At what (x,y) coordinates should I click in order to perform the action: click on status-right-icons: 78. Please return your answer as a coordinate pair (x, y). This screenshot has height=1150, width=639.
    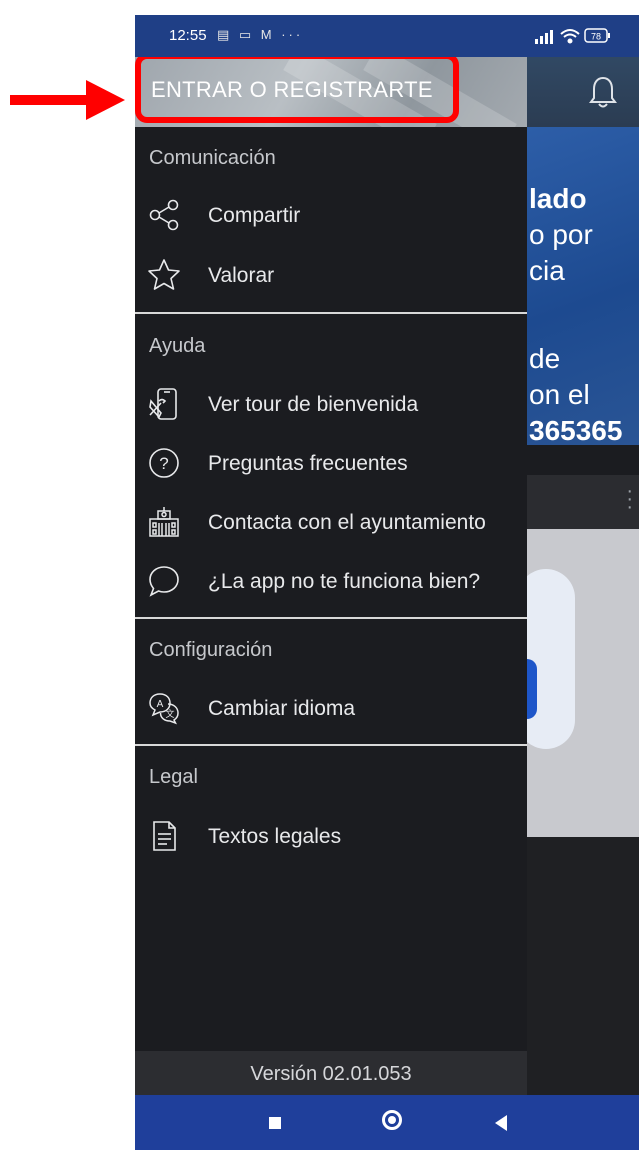
    Looking at the image, I should click on (572, 36).